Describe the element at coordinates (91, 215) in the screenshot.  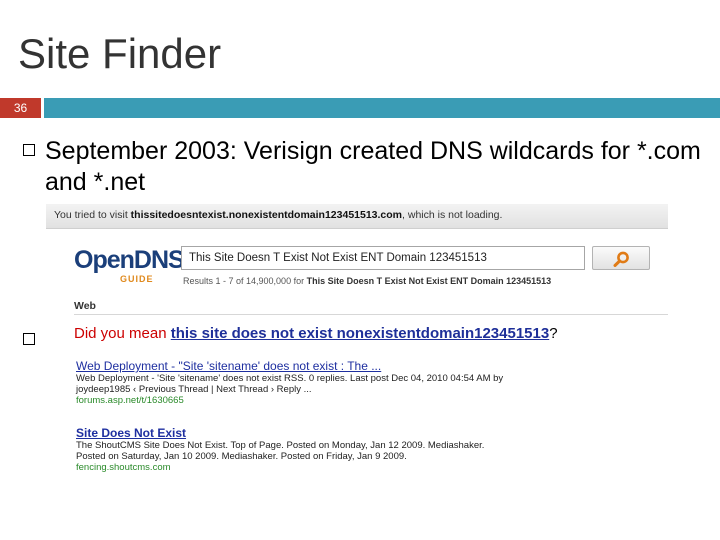
I see `notice-prefix: You tried to visit` at that location.